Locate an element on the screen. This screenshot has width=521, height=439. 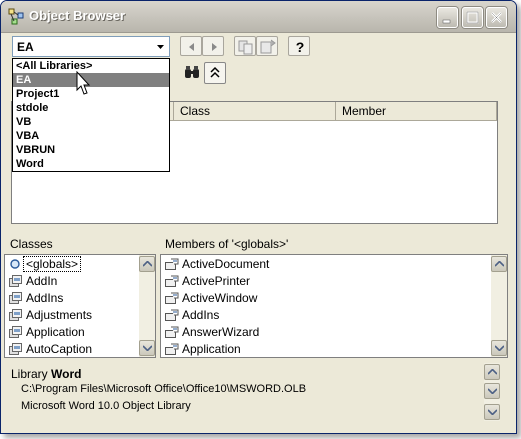
close-button is located at coordinates (496, 17).